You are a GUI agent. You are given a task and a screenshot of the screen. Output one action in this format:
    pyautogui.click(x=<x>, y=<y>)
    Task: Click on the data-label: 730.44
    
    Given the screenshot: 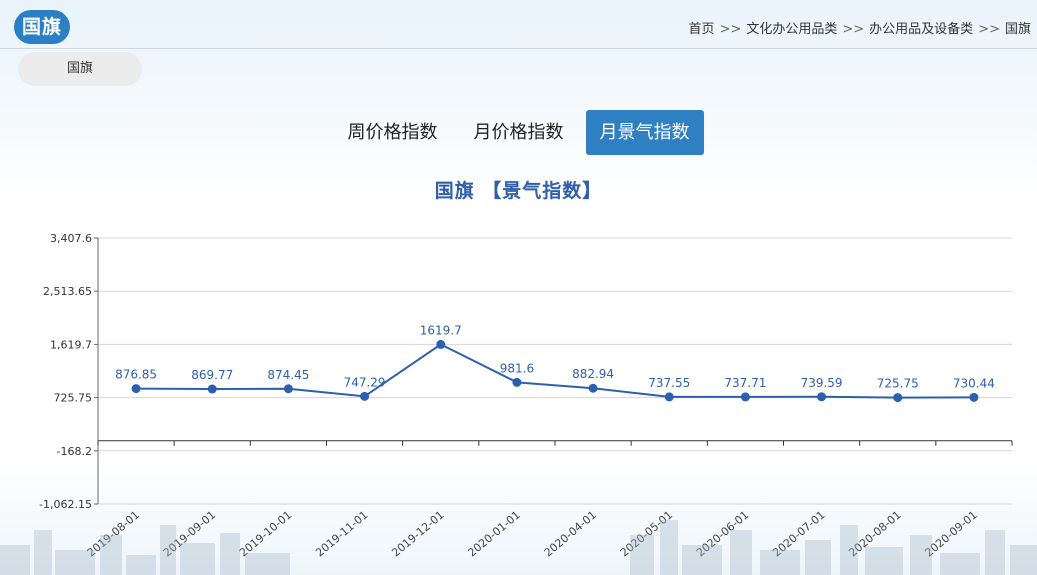 What is the action you would take?
    pyautogui.click(x=974, y=383)
    